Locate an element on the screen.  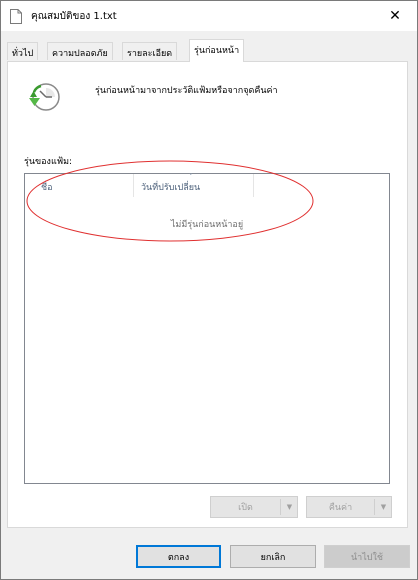
column-header-name: ชื่อ is located at coordinates (79, 185).